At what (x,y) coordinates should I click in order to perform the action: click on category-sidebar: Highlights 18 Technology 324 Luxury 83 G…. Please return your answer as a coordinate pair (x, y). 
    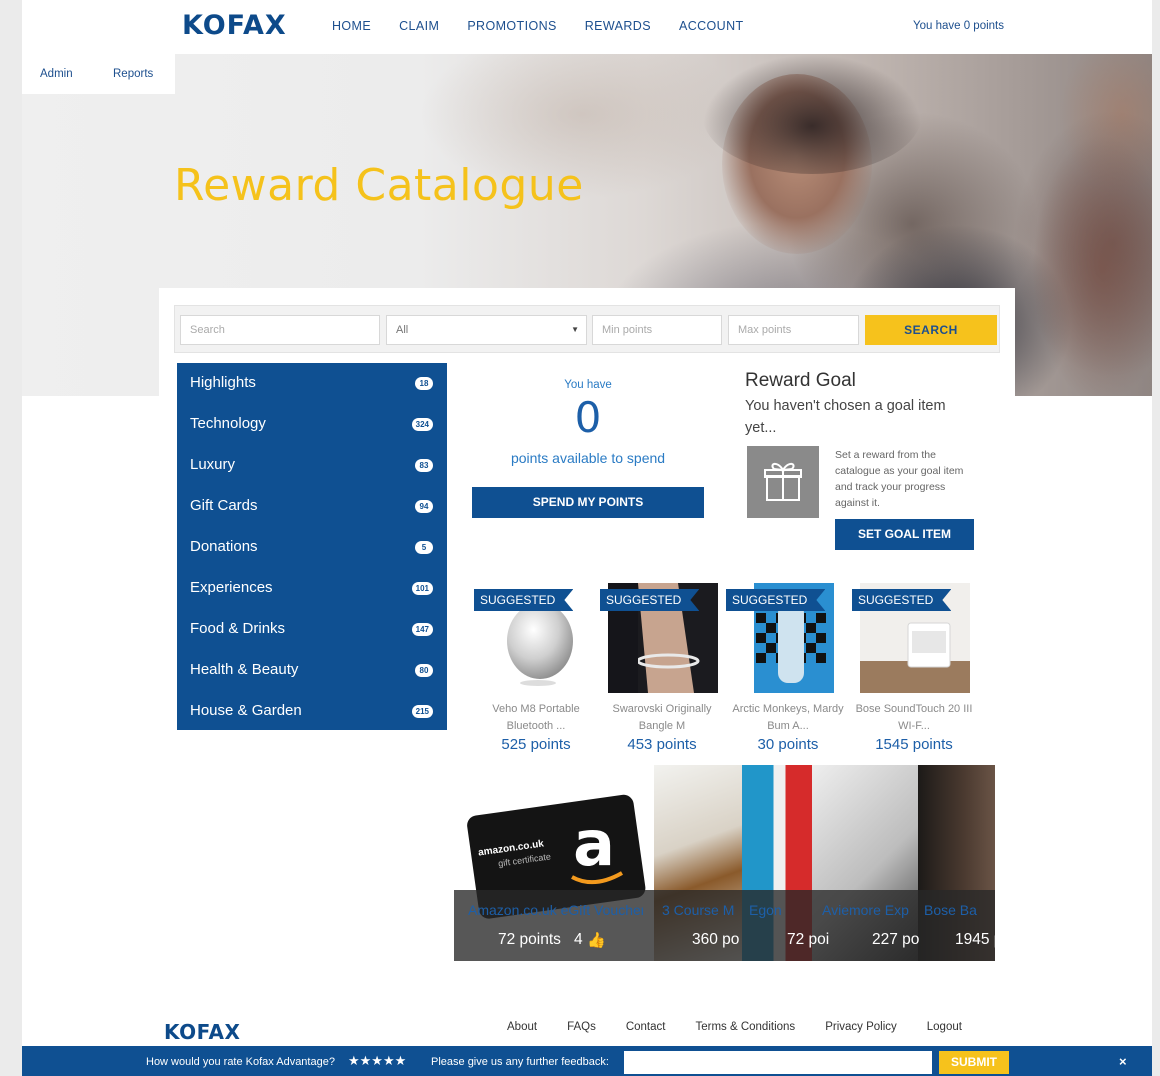
    Looking at the image, I should click on (312, 546).